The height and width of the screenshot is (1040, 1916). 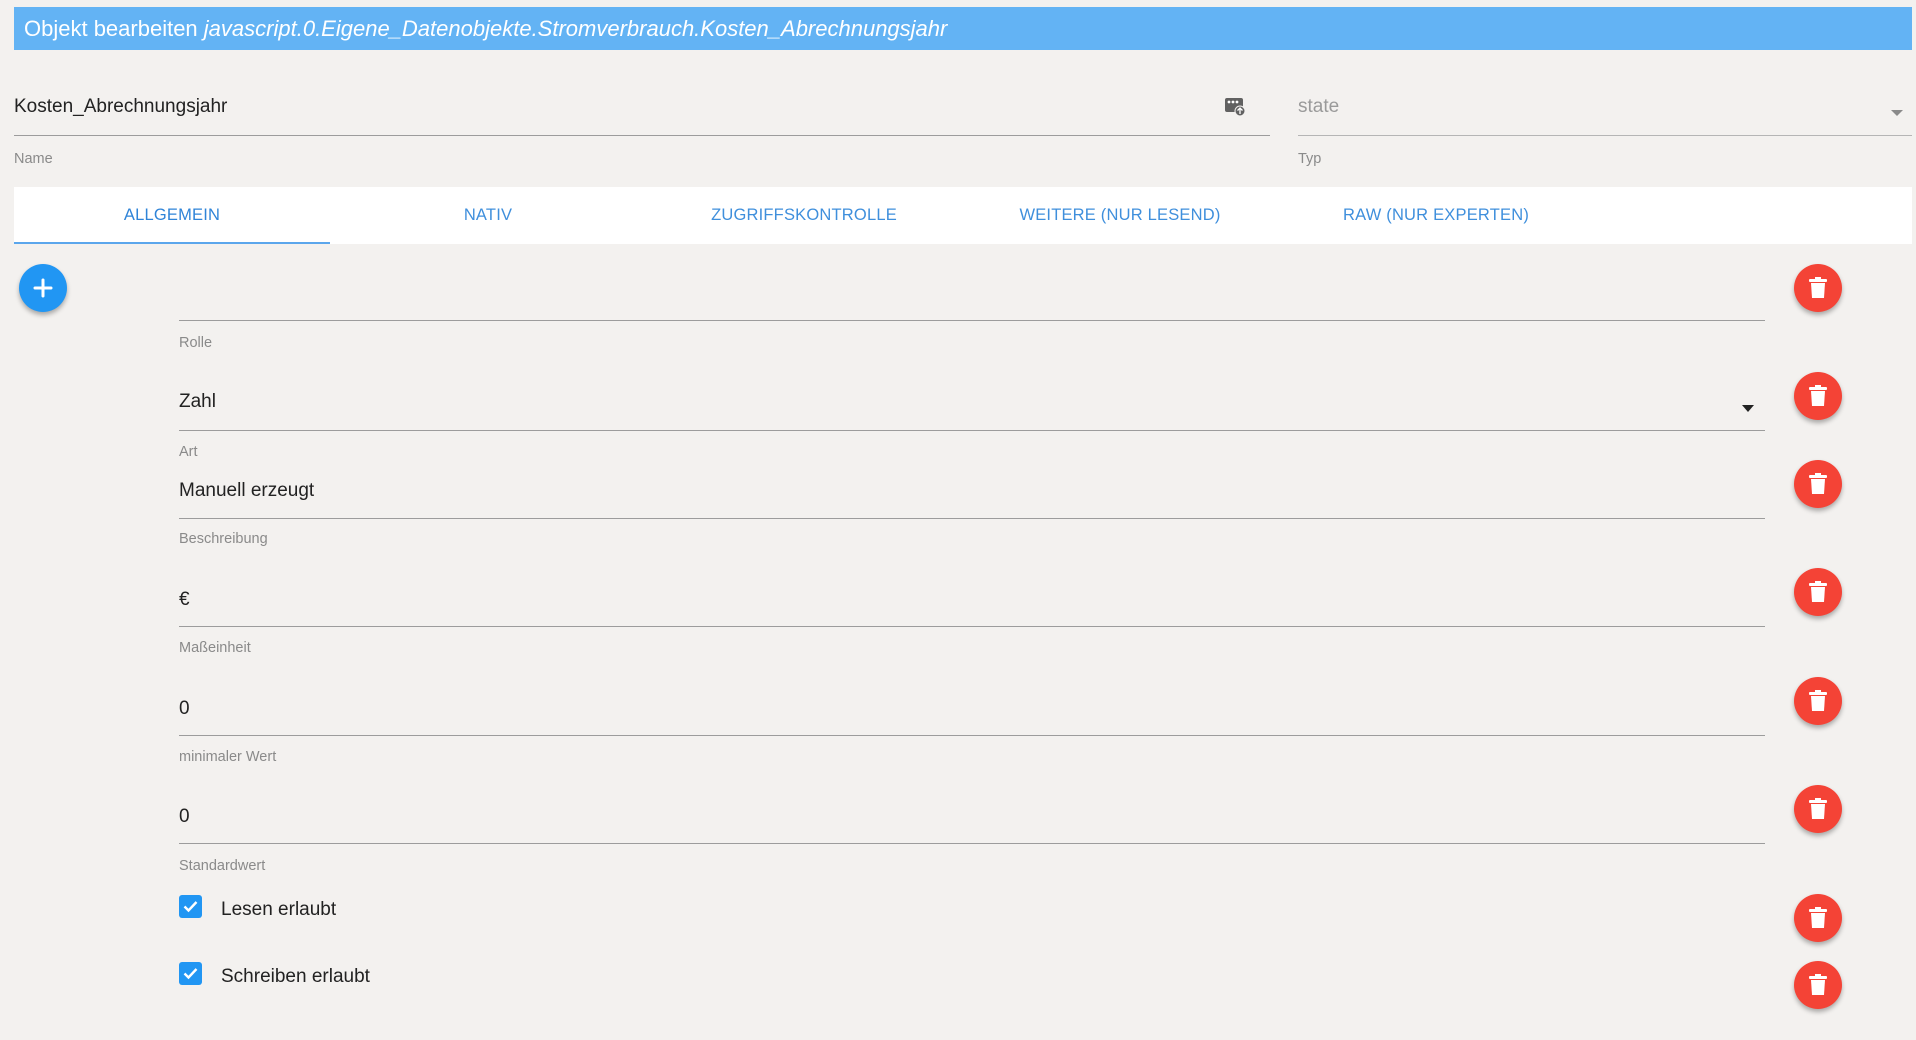 I want to click on description-label: Beschreibung, so click(x=223, y=539).